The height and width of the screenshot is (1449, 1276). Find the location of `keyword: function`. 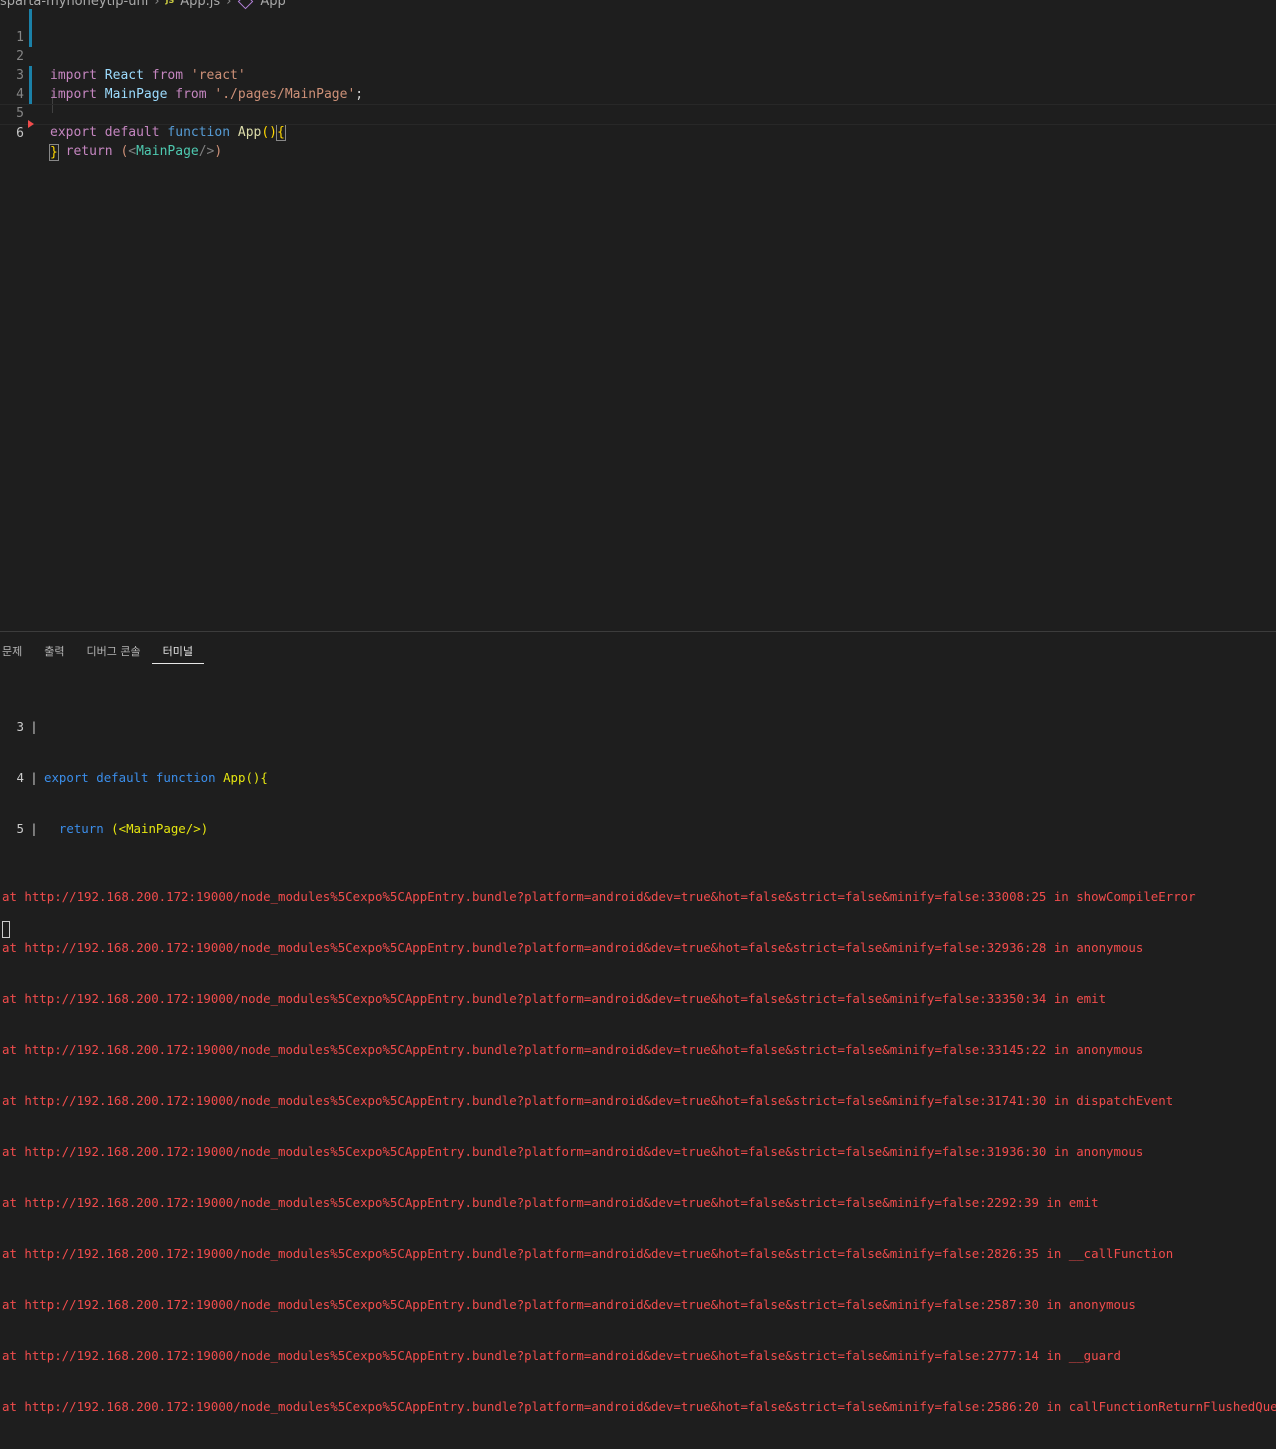

keyword: function is located at coordinates (199, 132).